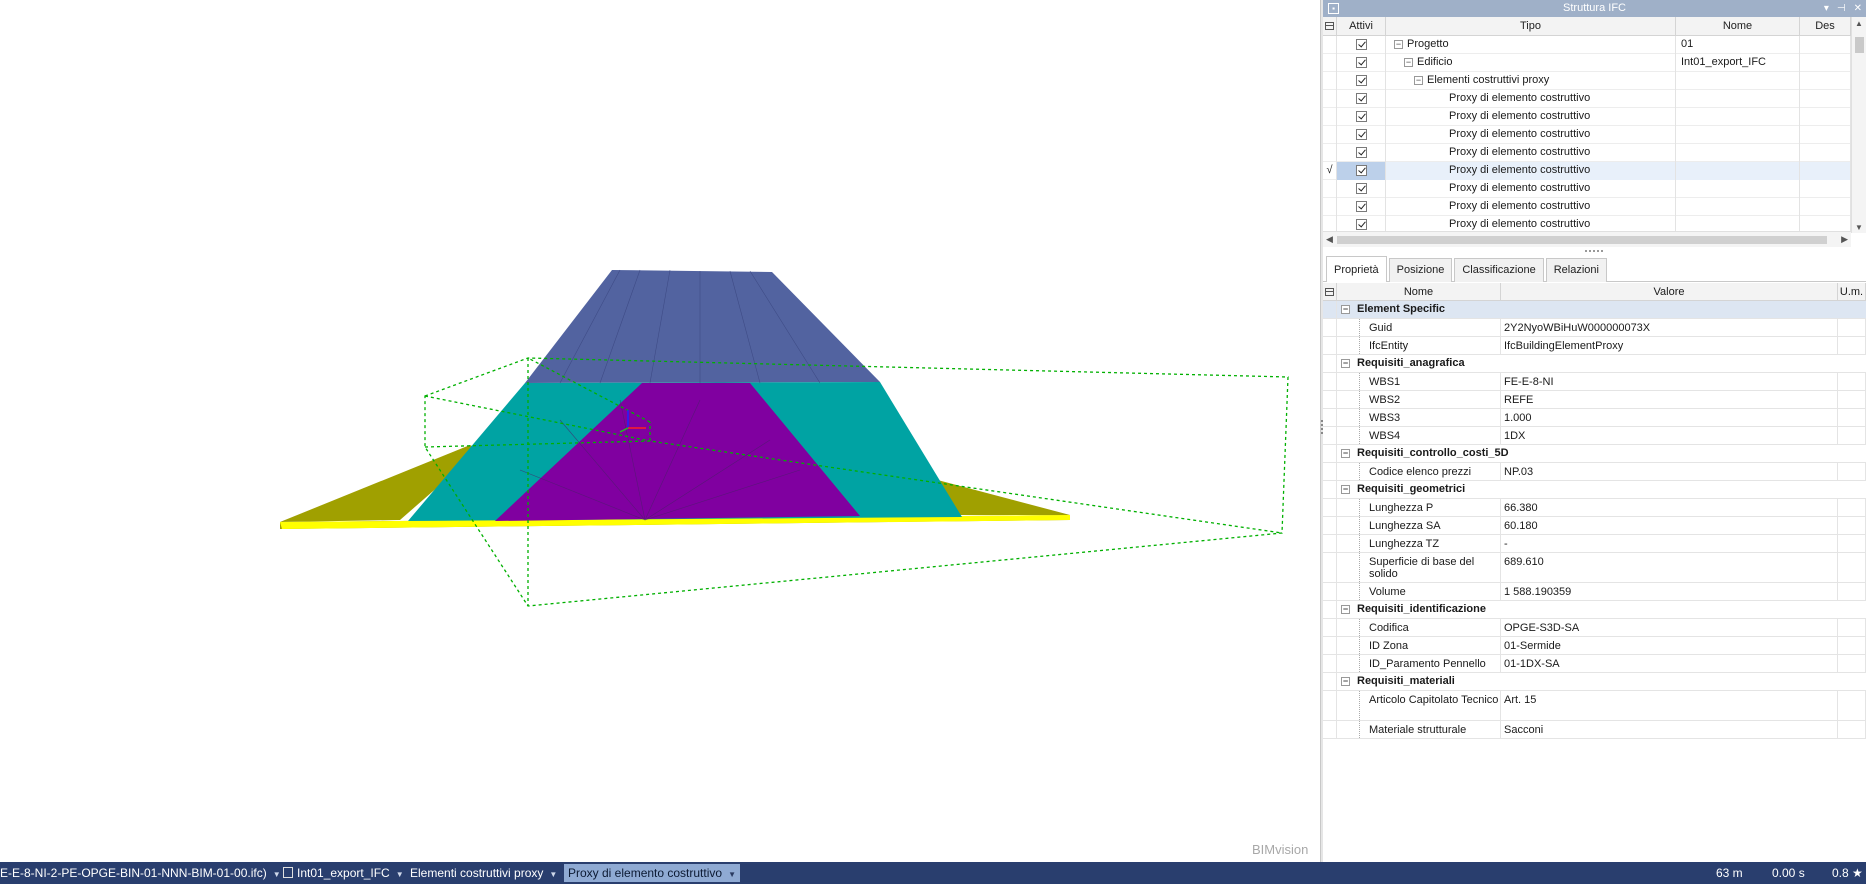 The image size is (1866, 884). Describe the element at coordinates (1330, 291) in the screenshot. I see `property-column-chooser-icon` at that location.